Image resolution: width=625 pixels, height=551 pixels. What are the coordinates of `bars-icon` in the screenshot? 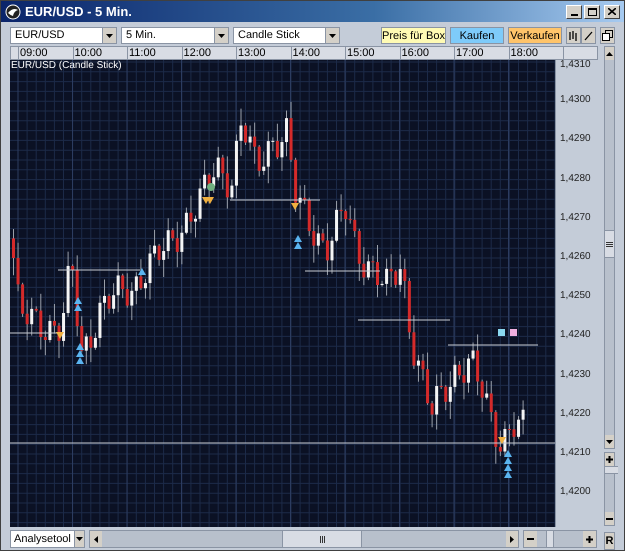 It's located at (573, 35).